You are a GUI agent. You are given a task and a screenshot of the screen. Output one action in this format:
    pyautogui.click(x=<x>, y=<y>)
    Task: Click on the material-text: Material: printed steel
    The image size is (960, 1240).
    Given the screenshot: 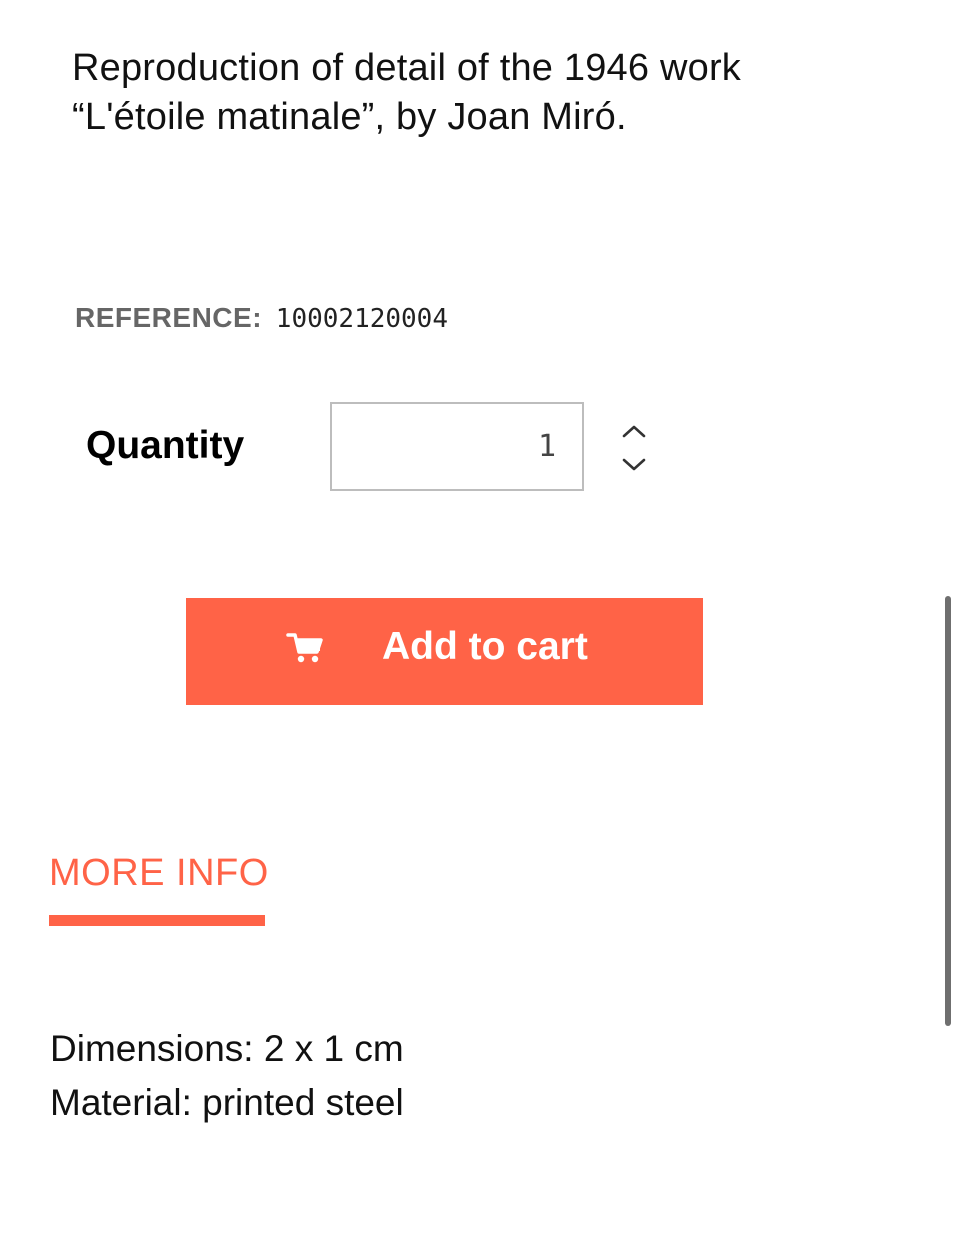 What is the action you would take?
    pyautogui.click(x=227, y=1102)
    